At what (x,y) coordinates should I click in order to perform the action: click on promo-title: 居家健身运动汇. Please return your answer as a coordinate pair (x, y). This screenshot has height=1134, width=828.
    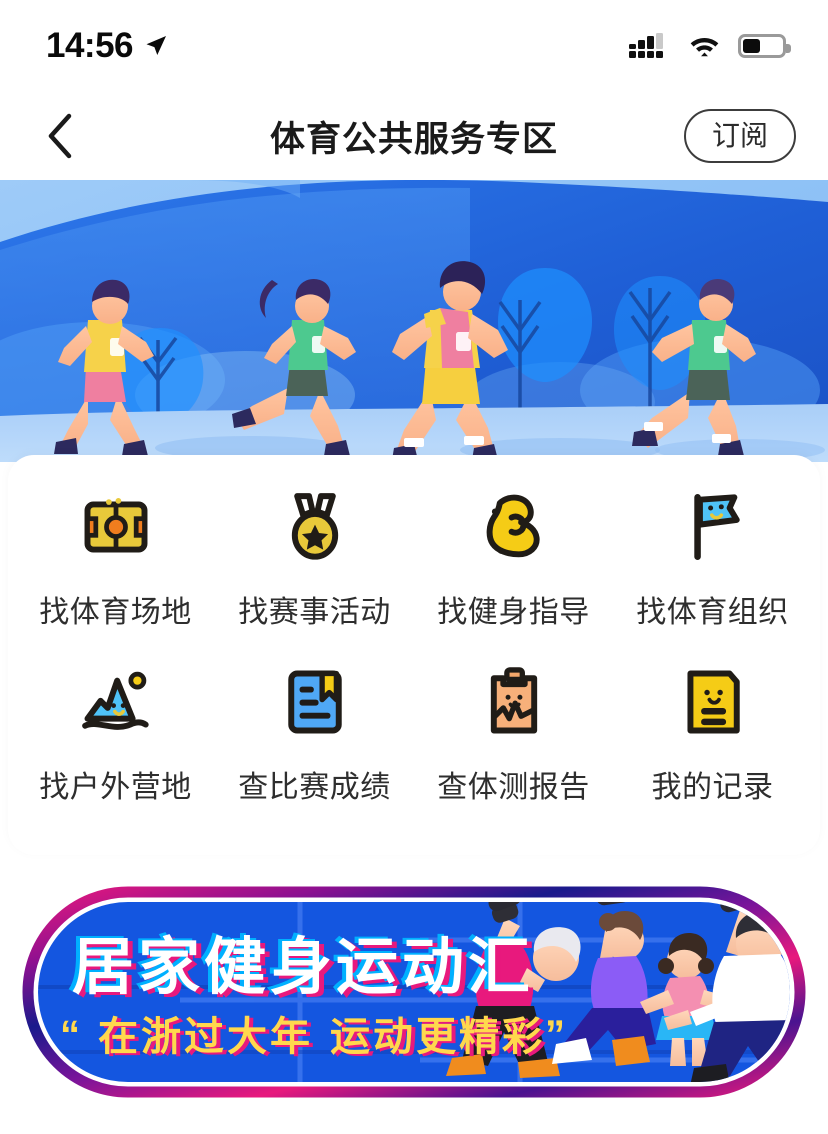
    Looking at the image, I should click on (303, 967).